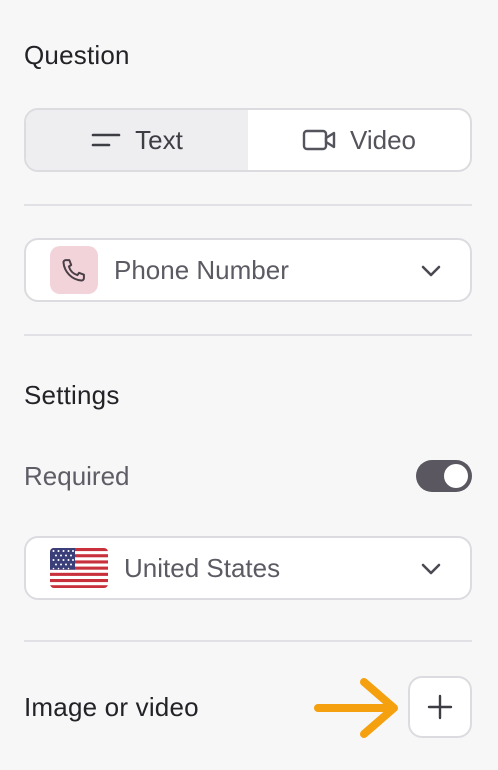  Describe the element at coordinates (79, 568) in the screenshot. I see `us-flag-icon` at that location.